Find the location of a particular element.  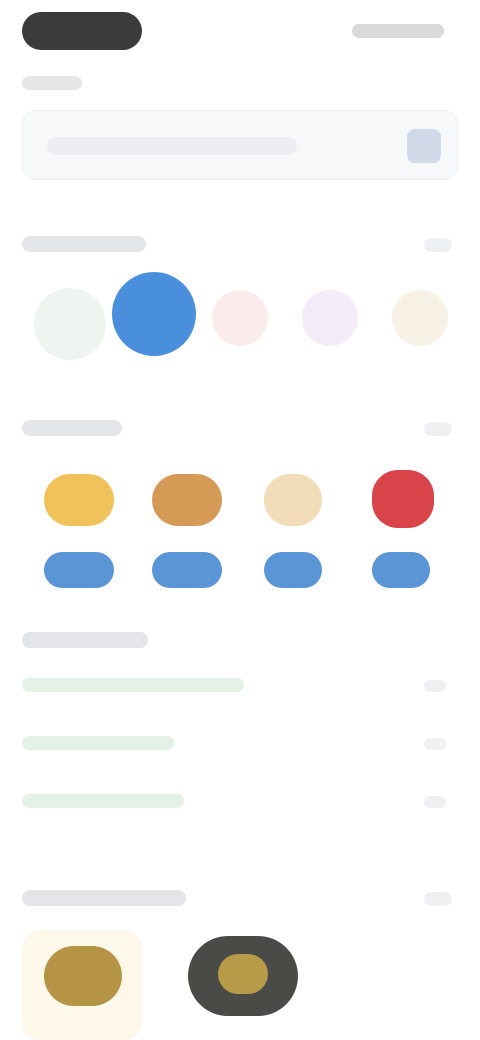

bottom-card-2-food is located at coordinates (243, 974).